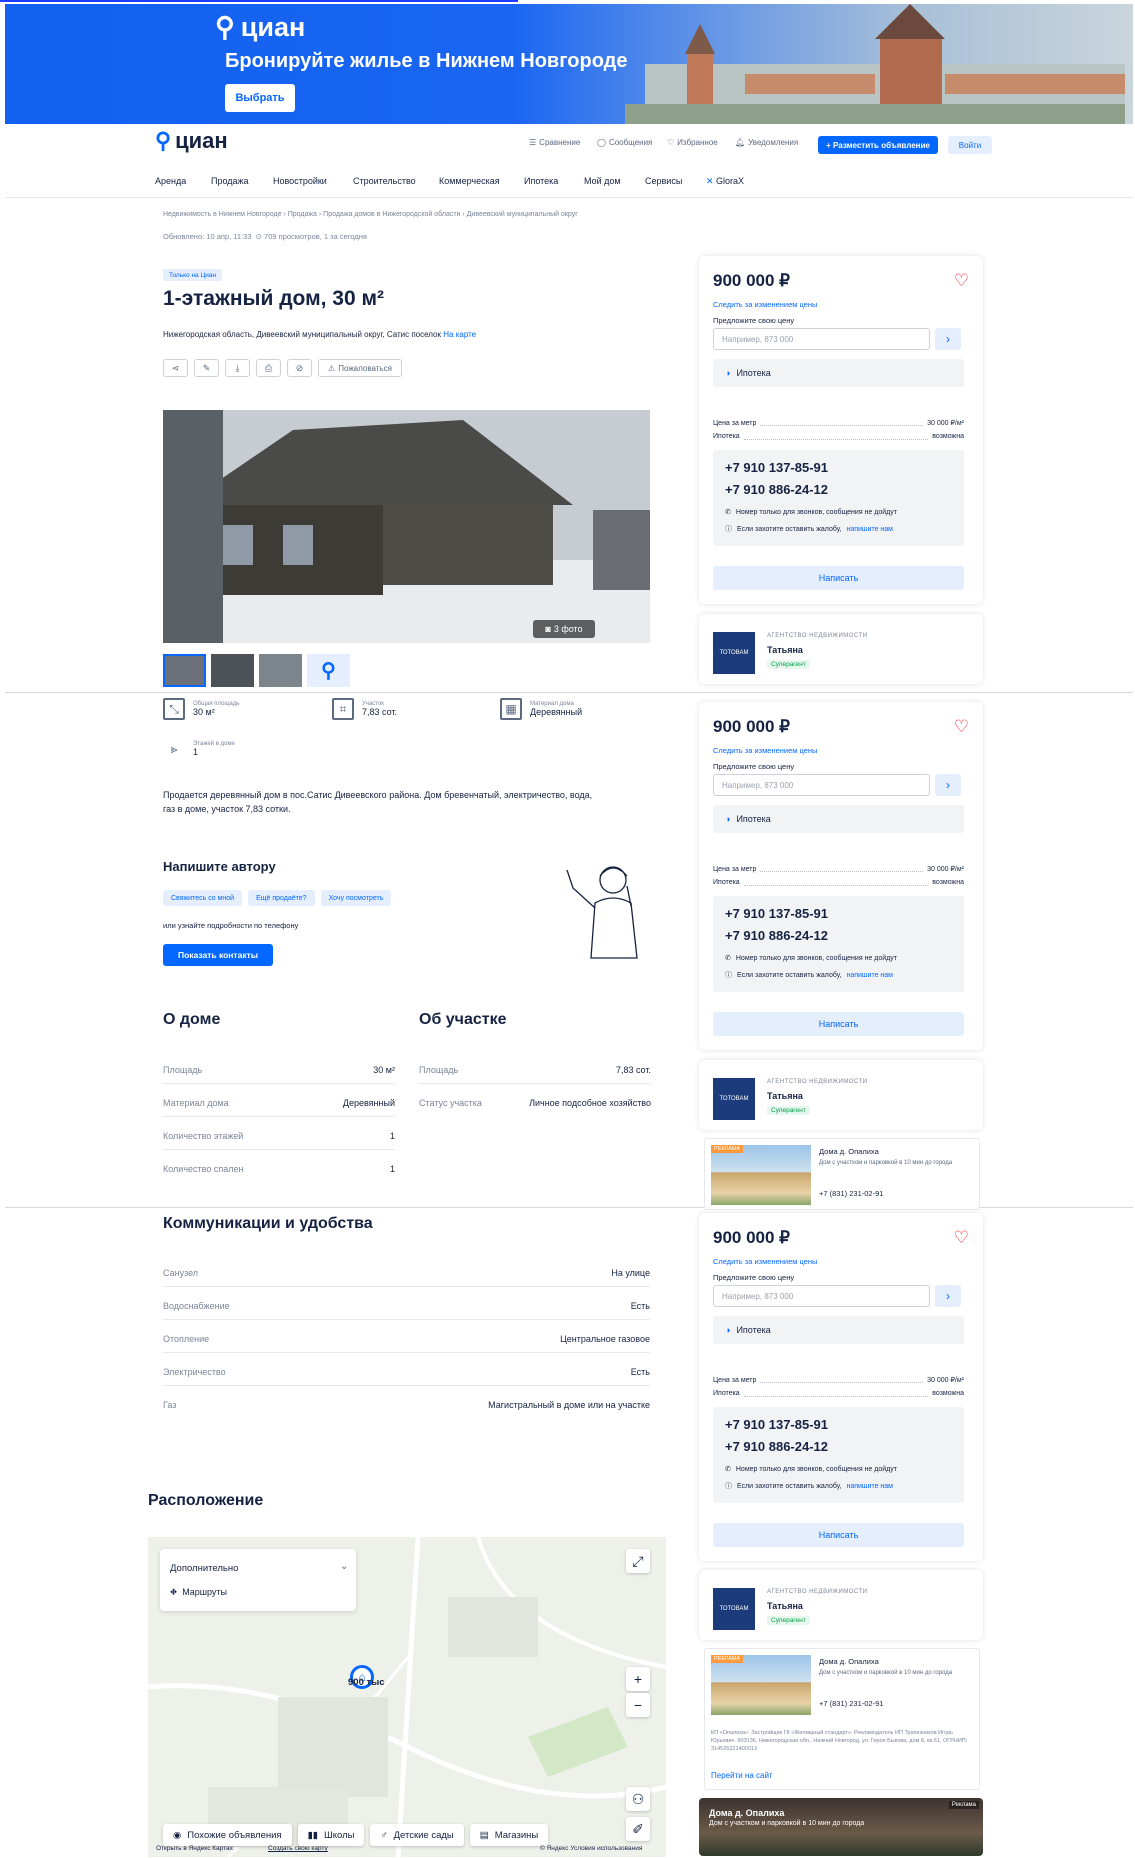  What do you see at coordinates (299, 368) in the screenshot?
I see `hide-icon: ⊘` at bounding box center [299, 368].